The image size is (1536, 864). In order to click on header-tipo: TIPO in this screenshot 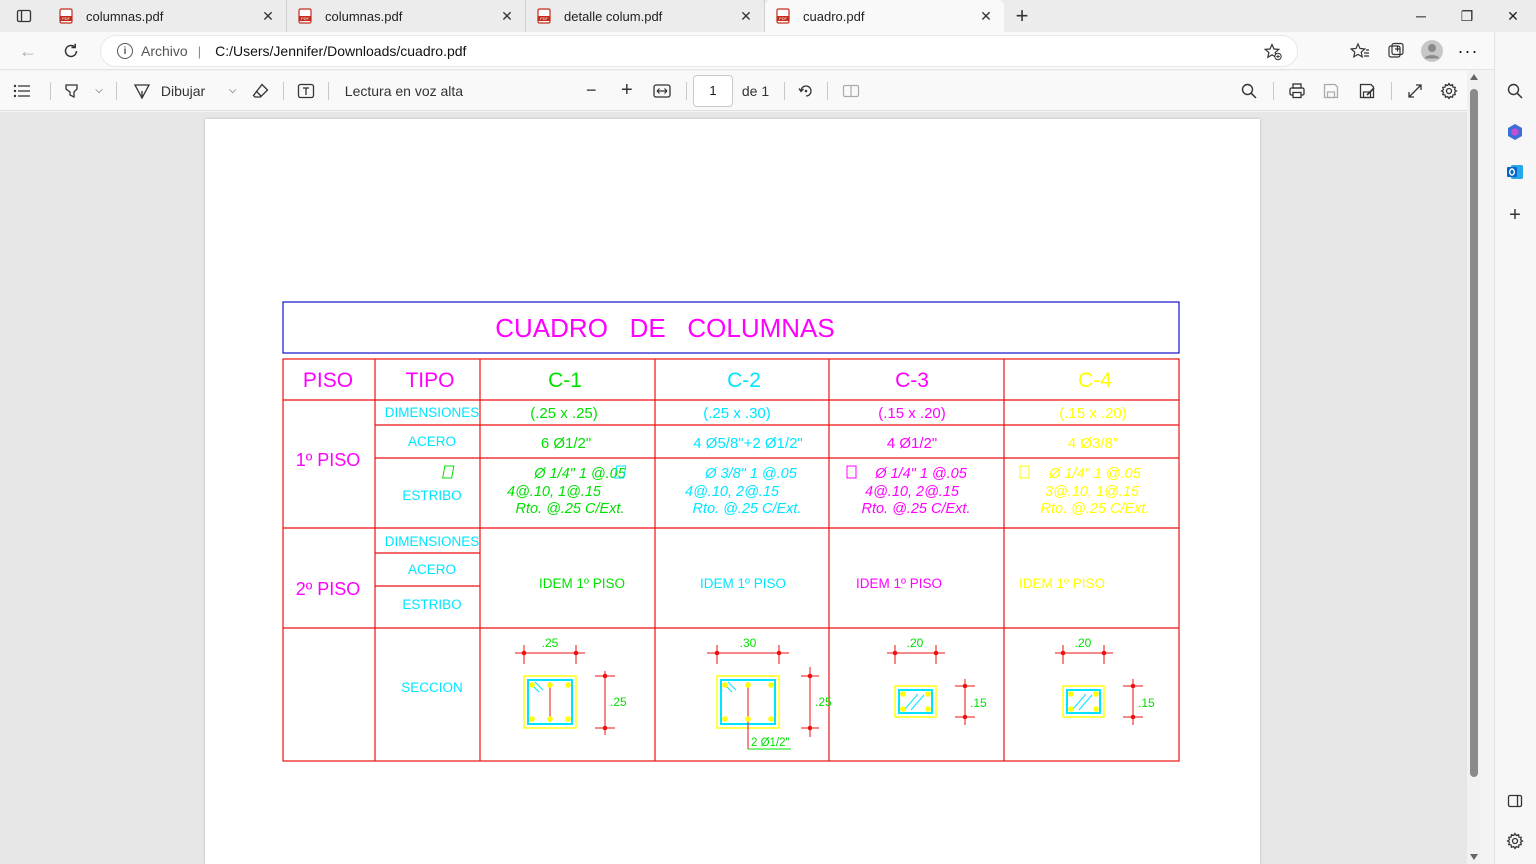, I will do `click(429, 380)`.